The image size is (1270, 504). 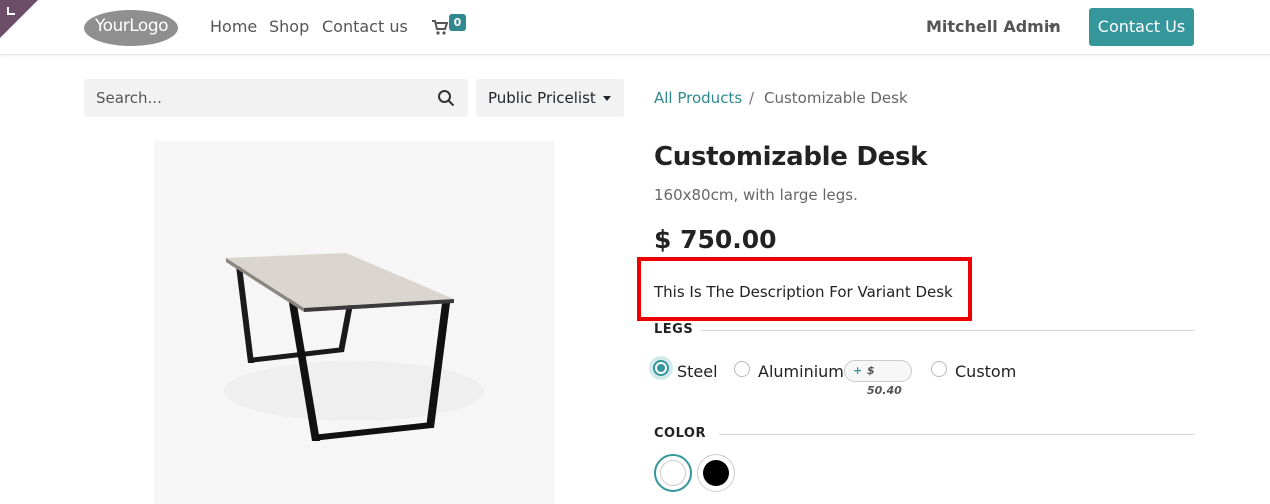 What do you see at coordinates (884, 380) in the screenshot?
I see `extra-price-value: $ 50.40` at bounding box center [884, 380].